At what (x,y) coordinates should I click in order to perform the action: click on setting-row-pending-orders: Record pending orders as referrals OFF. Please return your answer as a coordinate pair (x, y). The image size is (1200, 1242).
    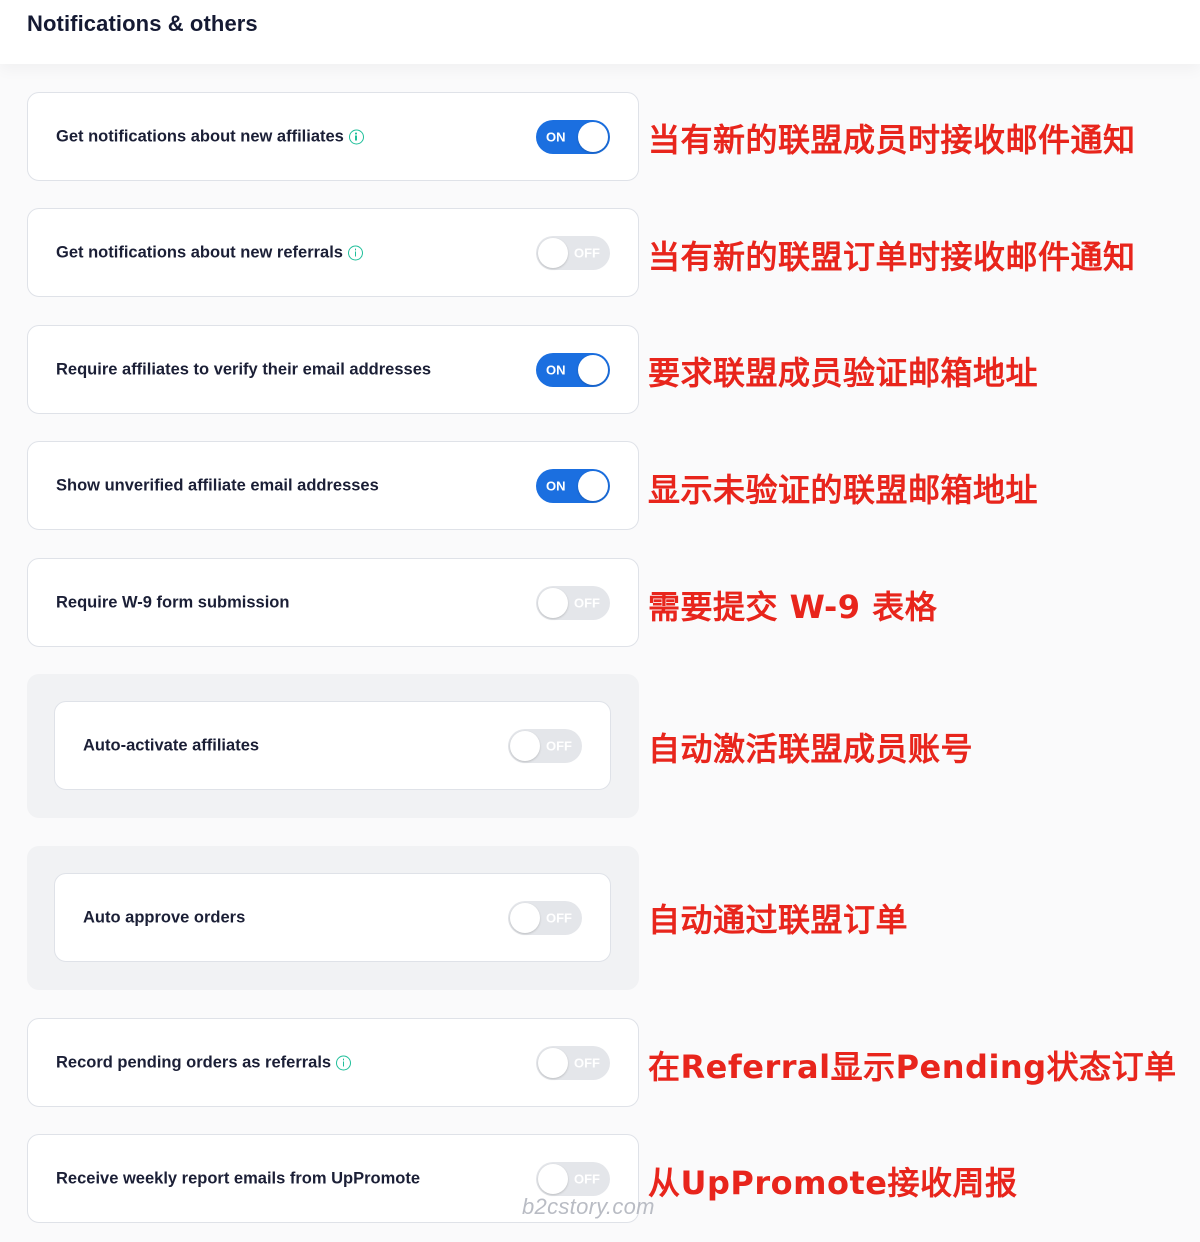
    Looking at the image, I should click on (333, 1062).